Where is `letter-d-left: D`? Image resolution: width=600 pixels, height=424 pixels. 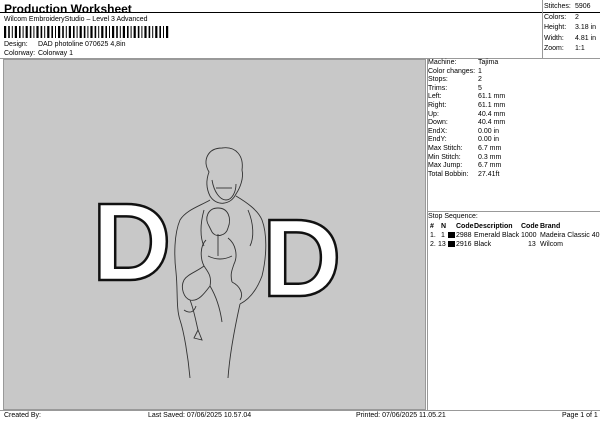 letter-d-left: D is located at coordinates (131, 242).